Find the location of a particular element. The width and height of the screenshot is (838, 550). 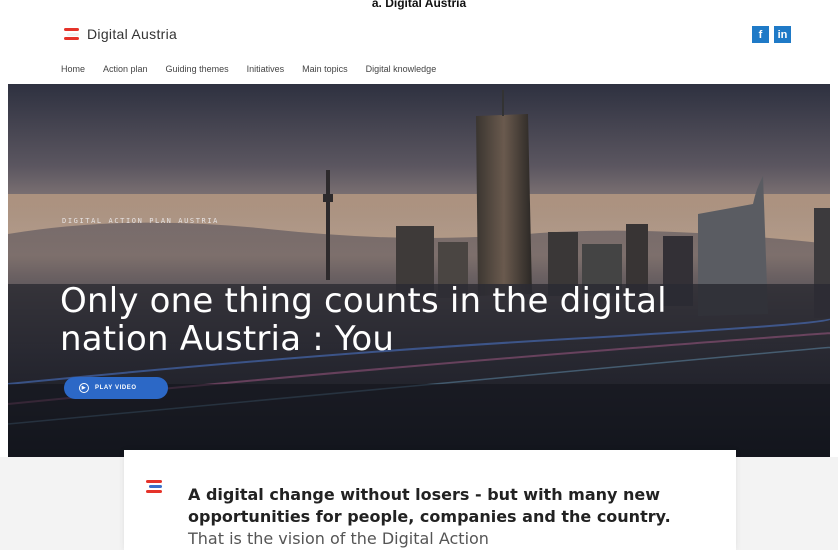

linkedin-icon: in is located at coordinates (782, 34).